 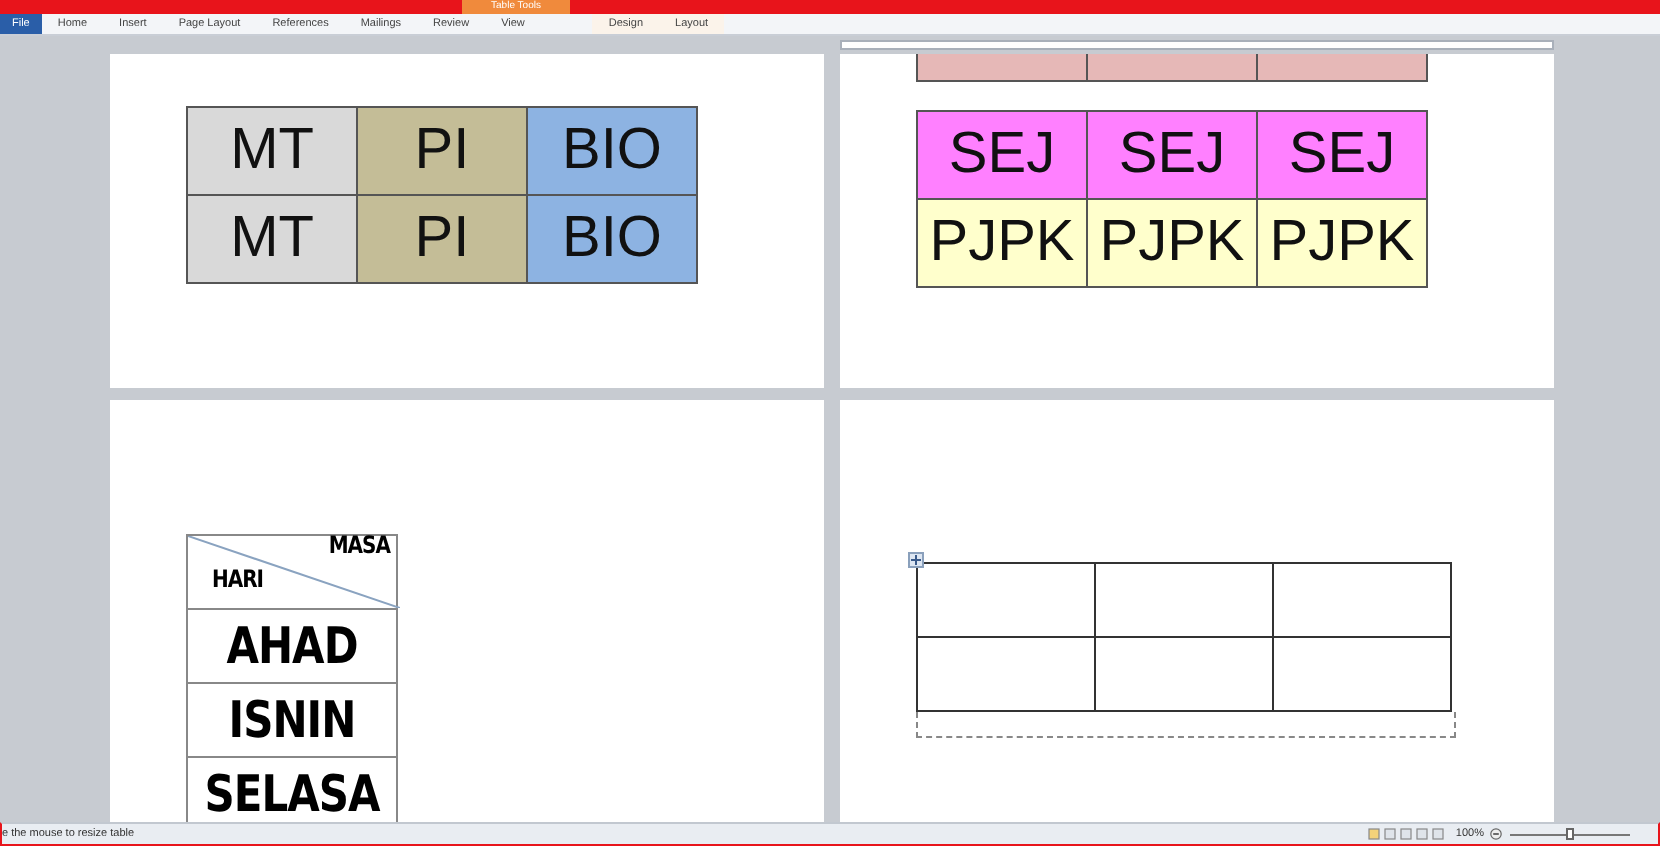 What do you see at coordinates (916, 560) in the screenshot?
I see `move-handle-icon` at bounding box center [916, 560].